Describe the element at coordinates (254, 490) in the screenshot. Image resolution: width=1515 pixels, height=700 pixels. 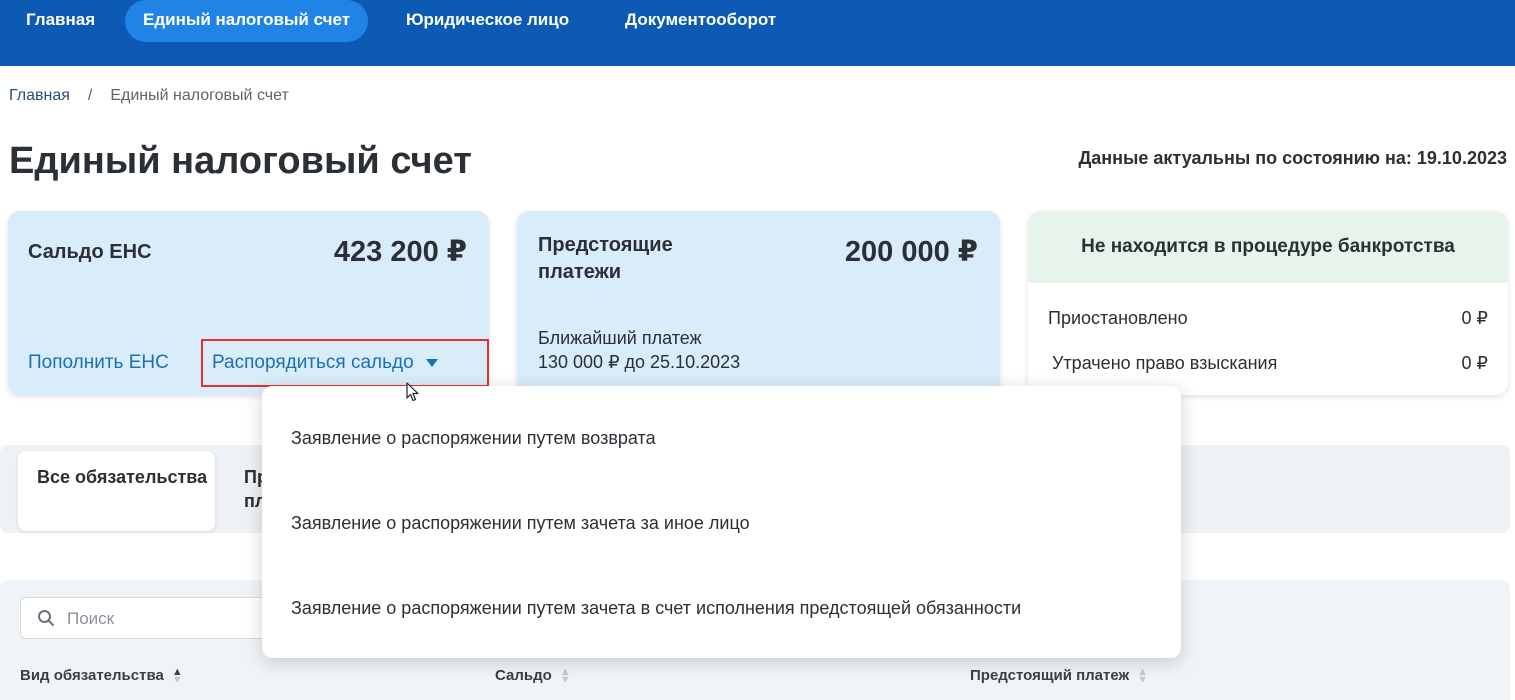
I see `tab-upcoming-payments: Пр пл` at that location.